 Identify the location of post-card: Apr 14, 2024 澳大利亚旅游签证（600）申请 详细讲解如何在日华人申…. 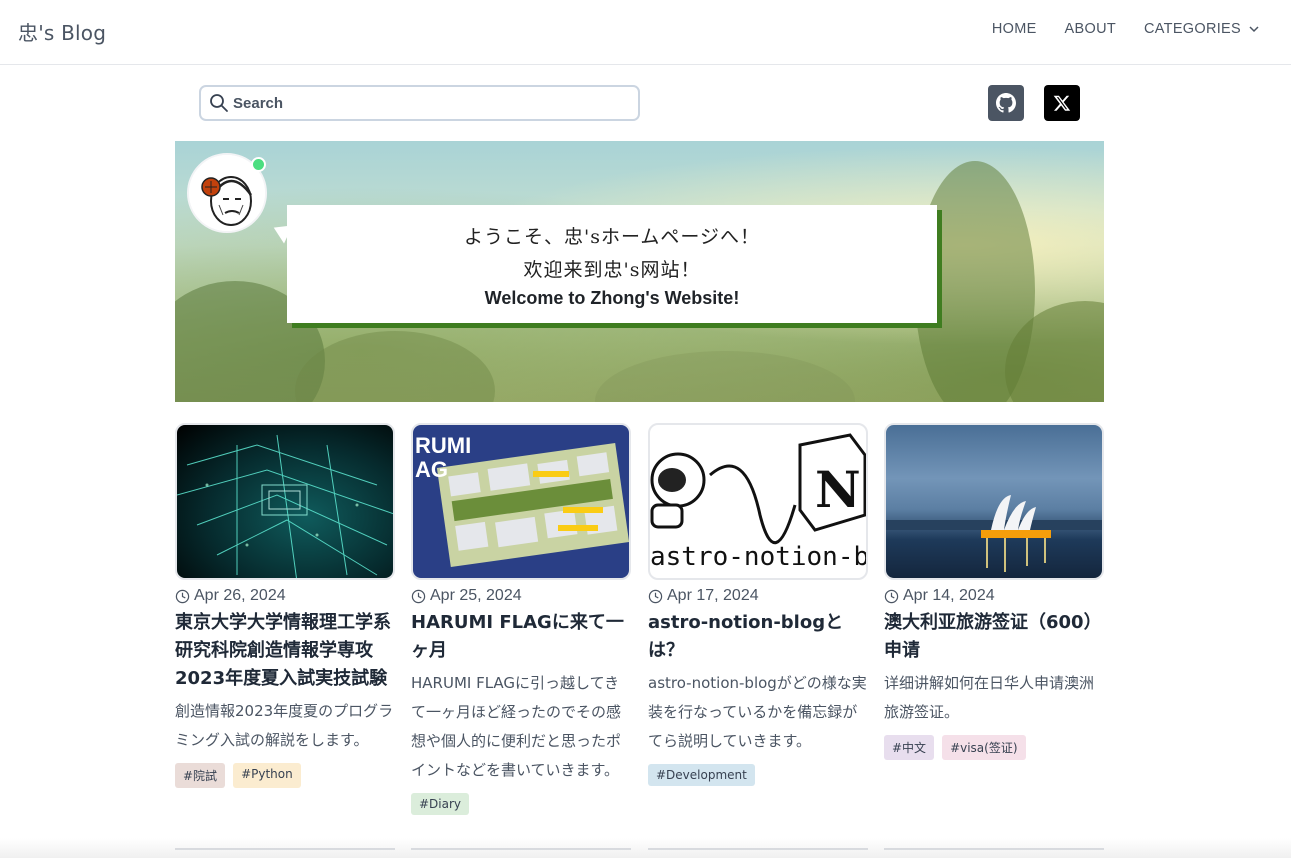
(994, 591).